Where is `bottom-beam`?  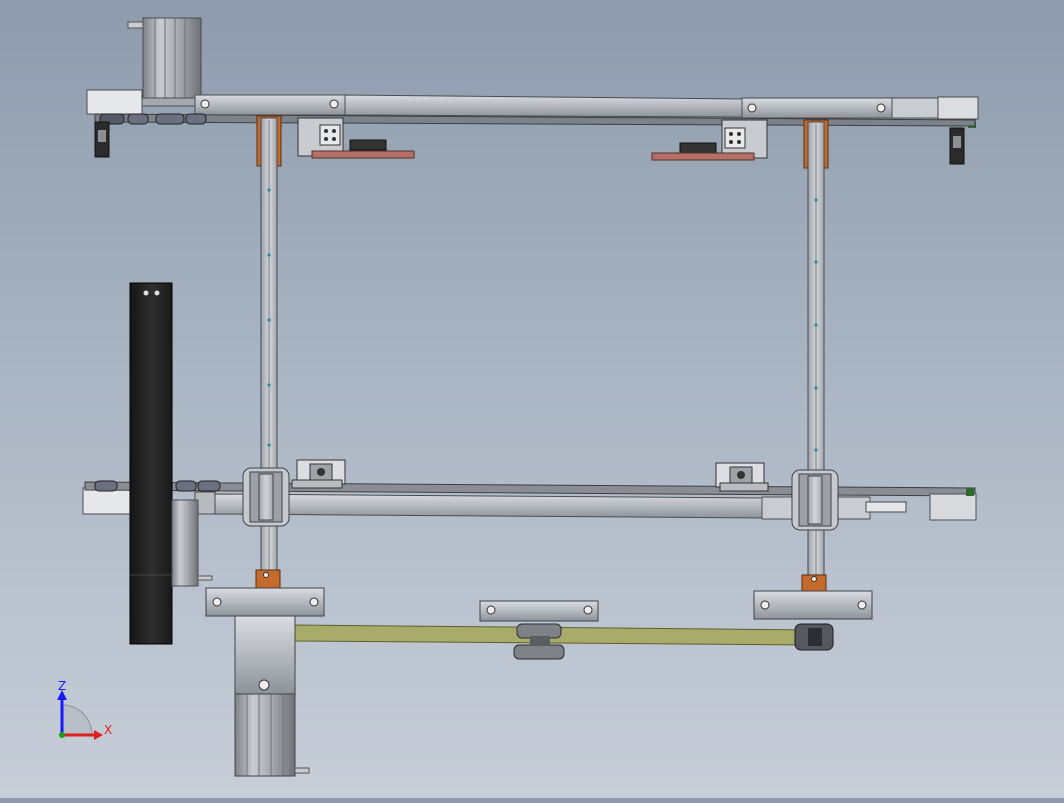
bottom-beam is located at coordinates (529, 500).